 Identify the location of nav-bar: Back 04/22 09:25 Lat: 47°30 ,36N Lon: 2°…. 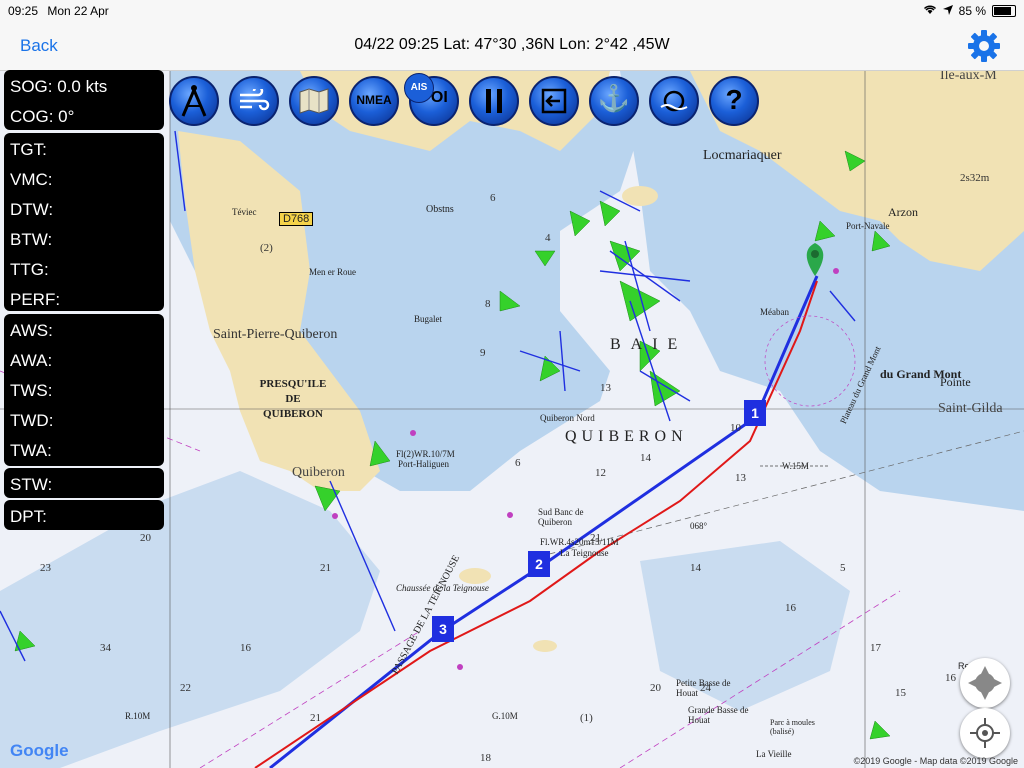
(512, 46).